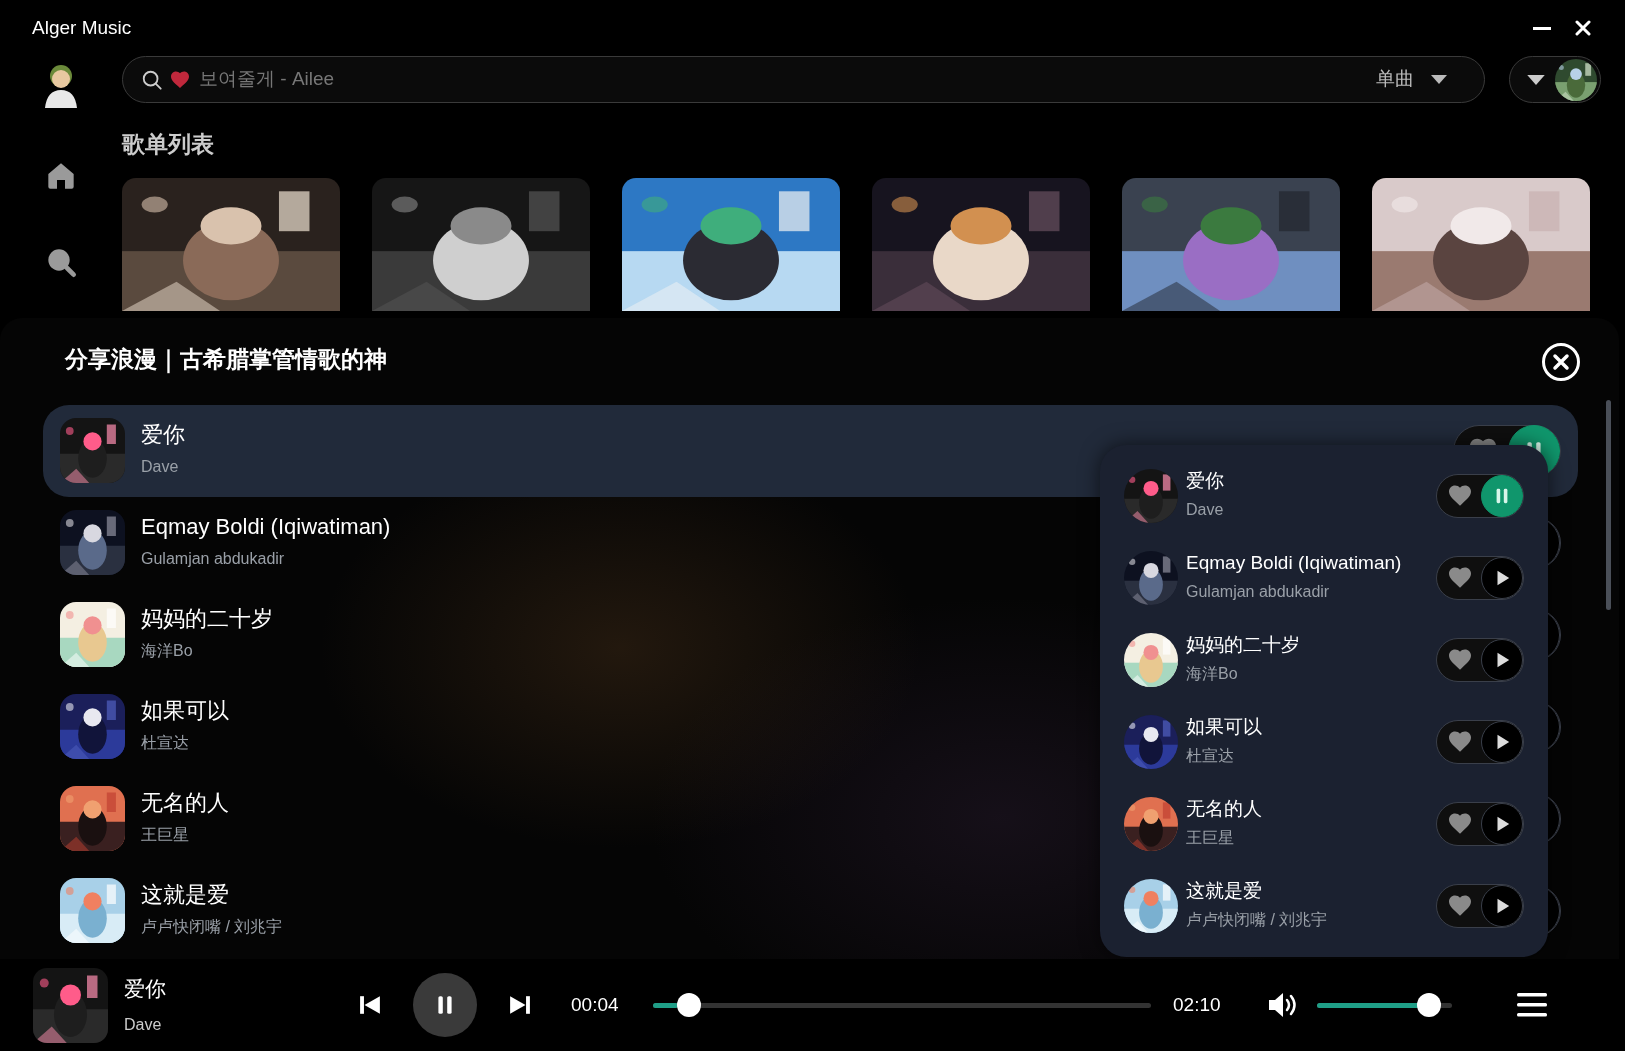  What do you see at coordinates (1555, 79) in the screenshot?
I see `user-menu-button` at bounding box center [1555, 79].